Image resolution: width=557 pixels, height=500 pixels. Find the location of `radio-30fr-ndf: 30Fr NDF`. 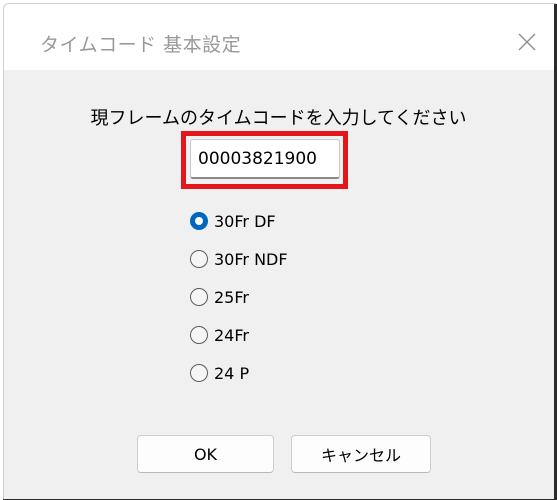

radio-30fr-ndf: 30Fr NDF is located at coordinates (280, 259).